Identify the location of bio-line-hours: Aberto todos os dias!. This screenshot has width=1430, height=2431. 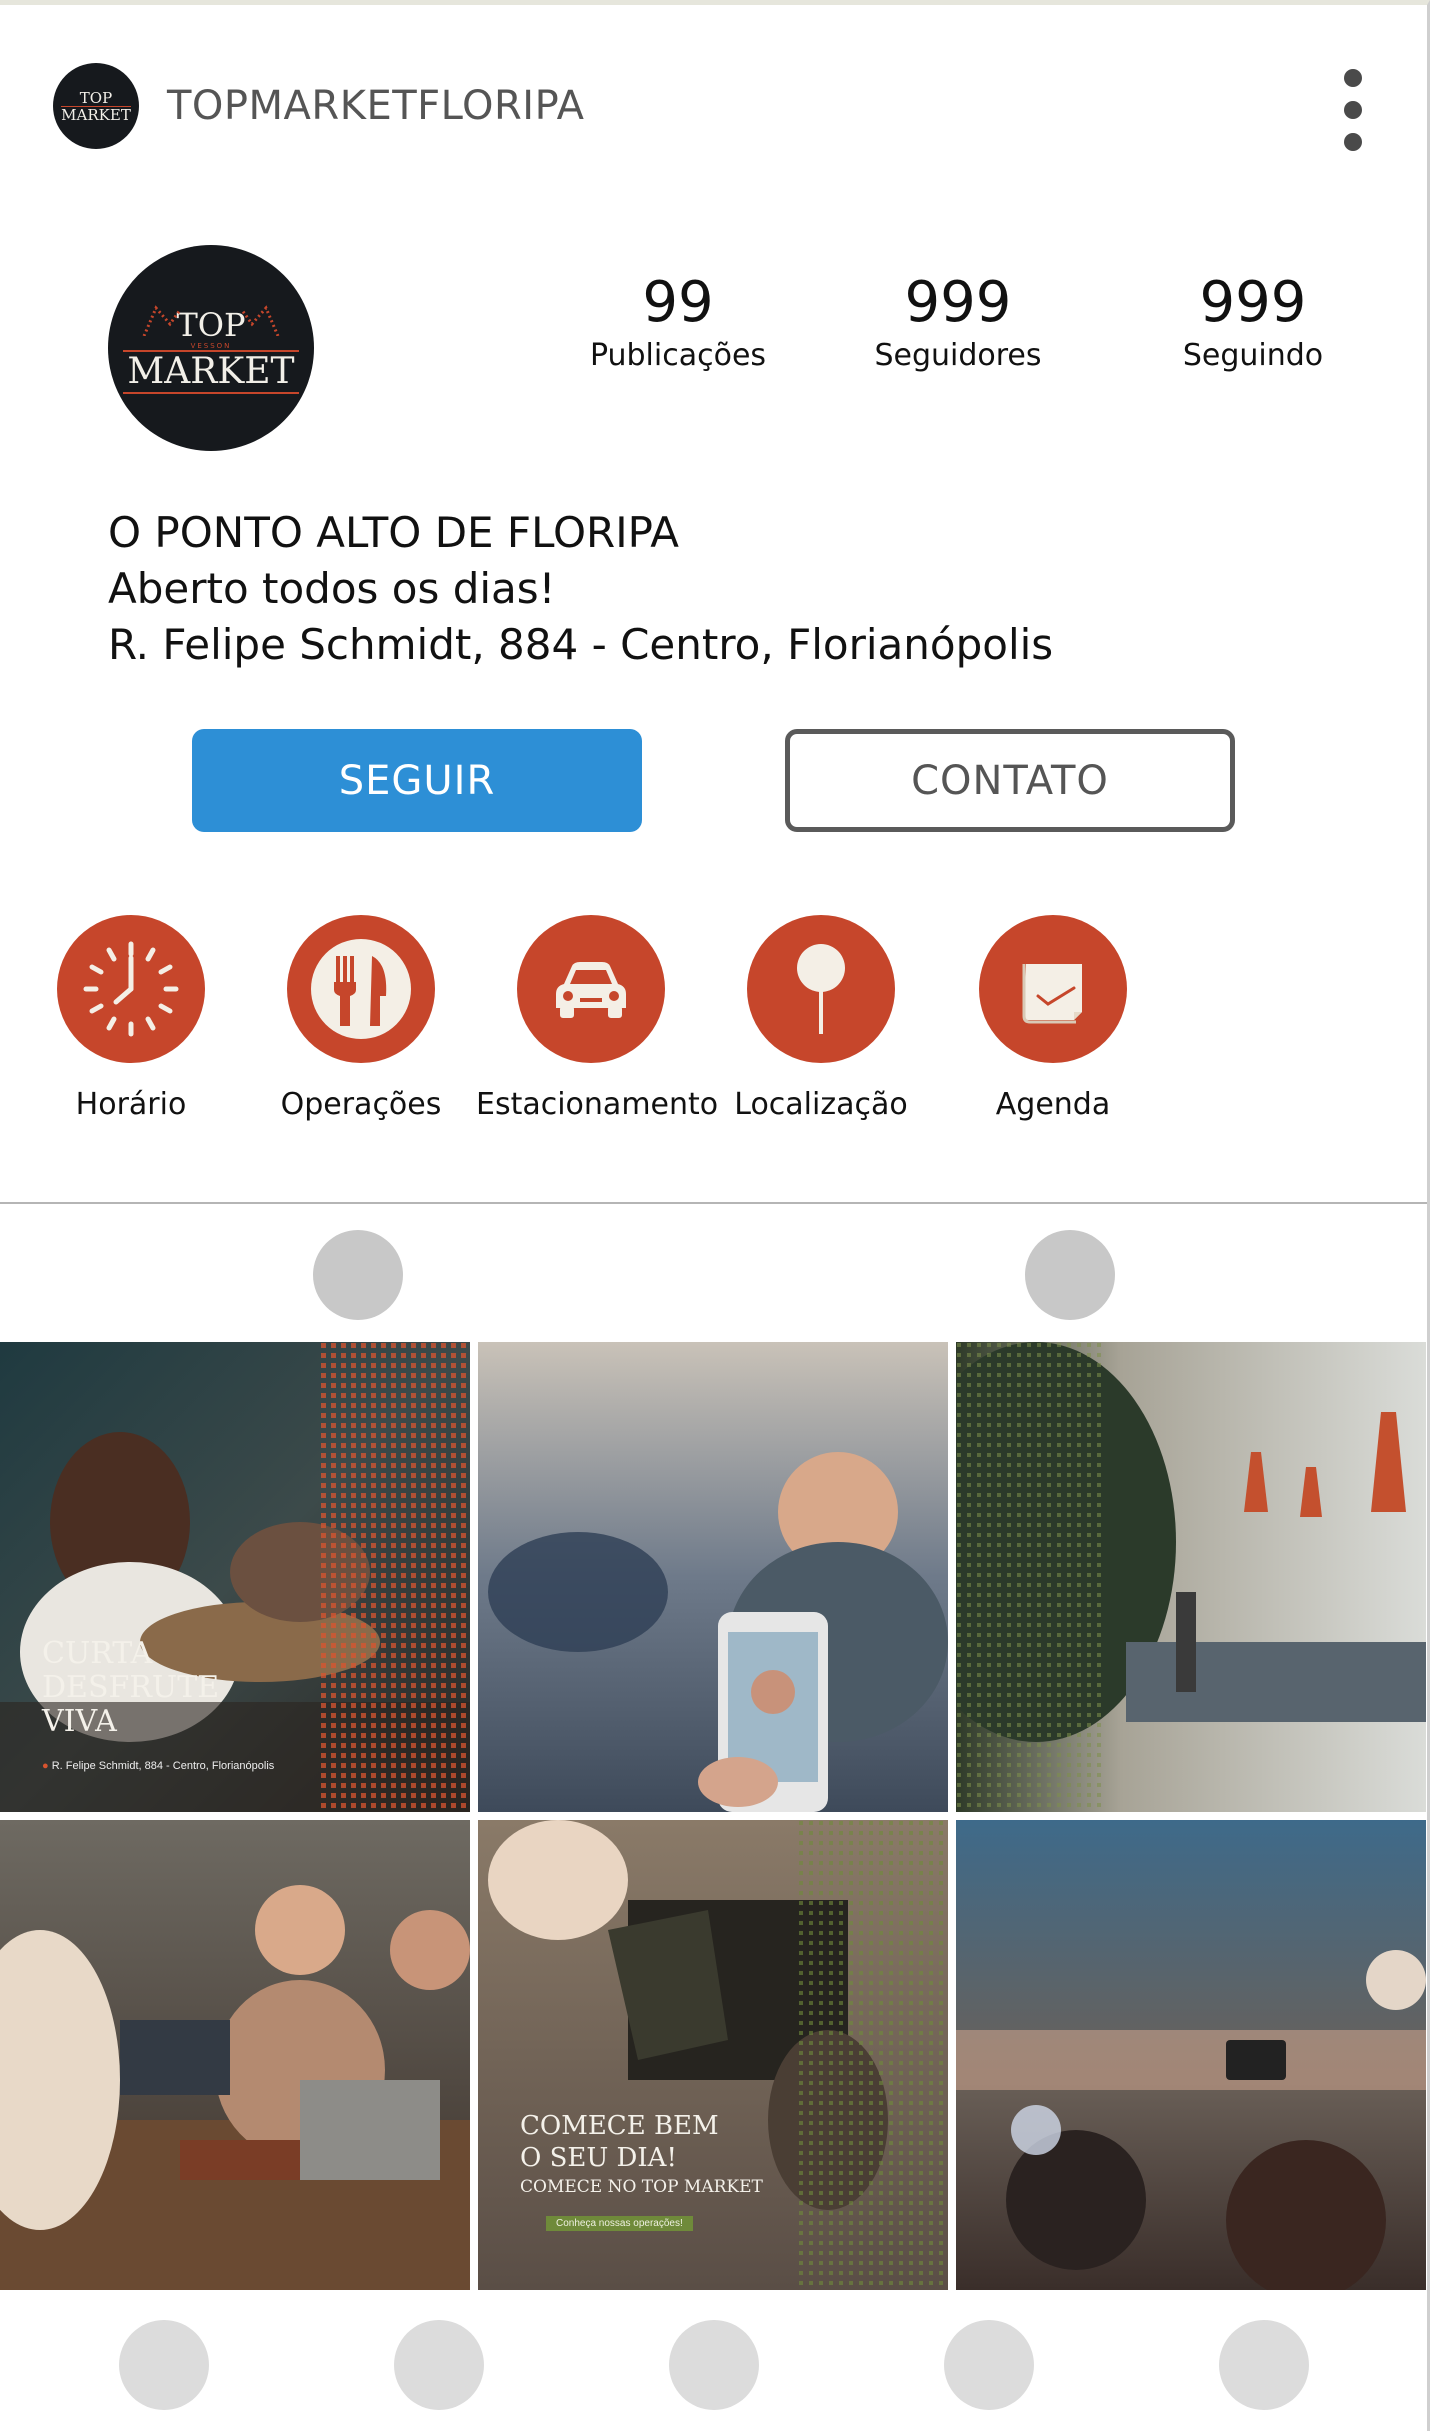
(332, 588).